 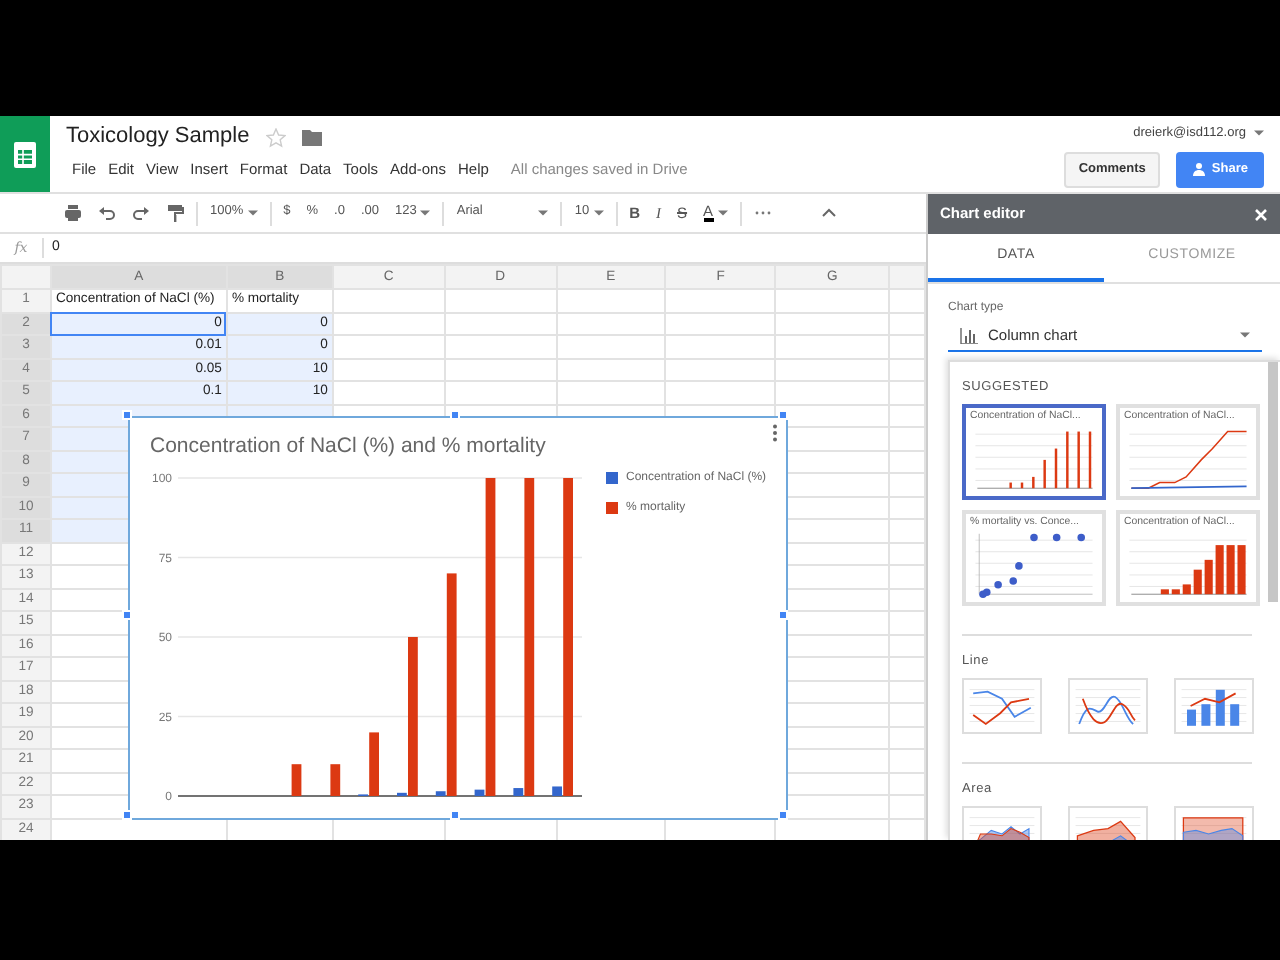 I want to click on scatter-chart-drawing, so click(x=1034, y=564).